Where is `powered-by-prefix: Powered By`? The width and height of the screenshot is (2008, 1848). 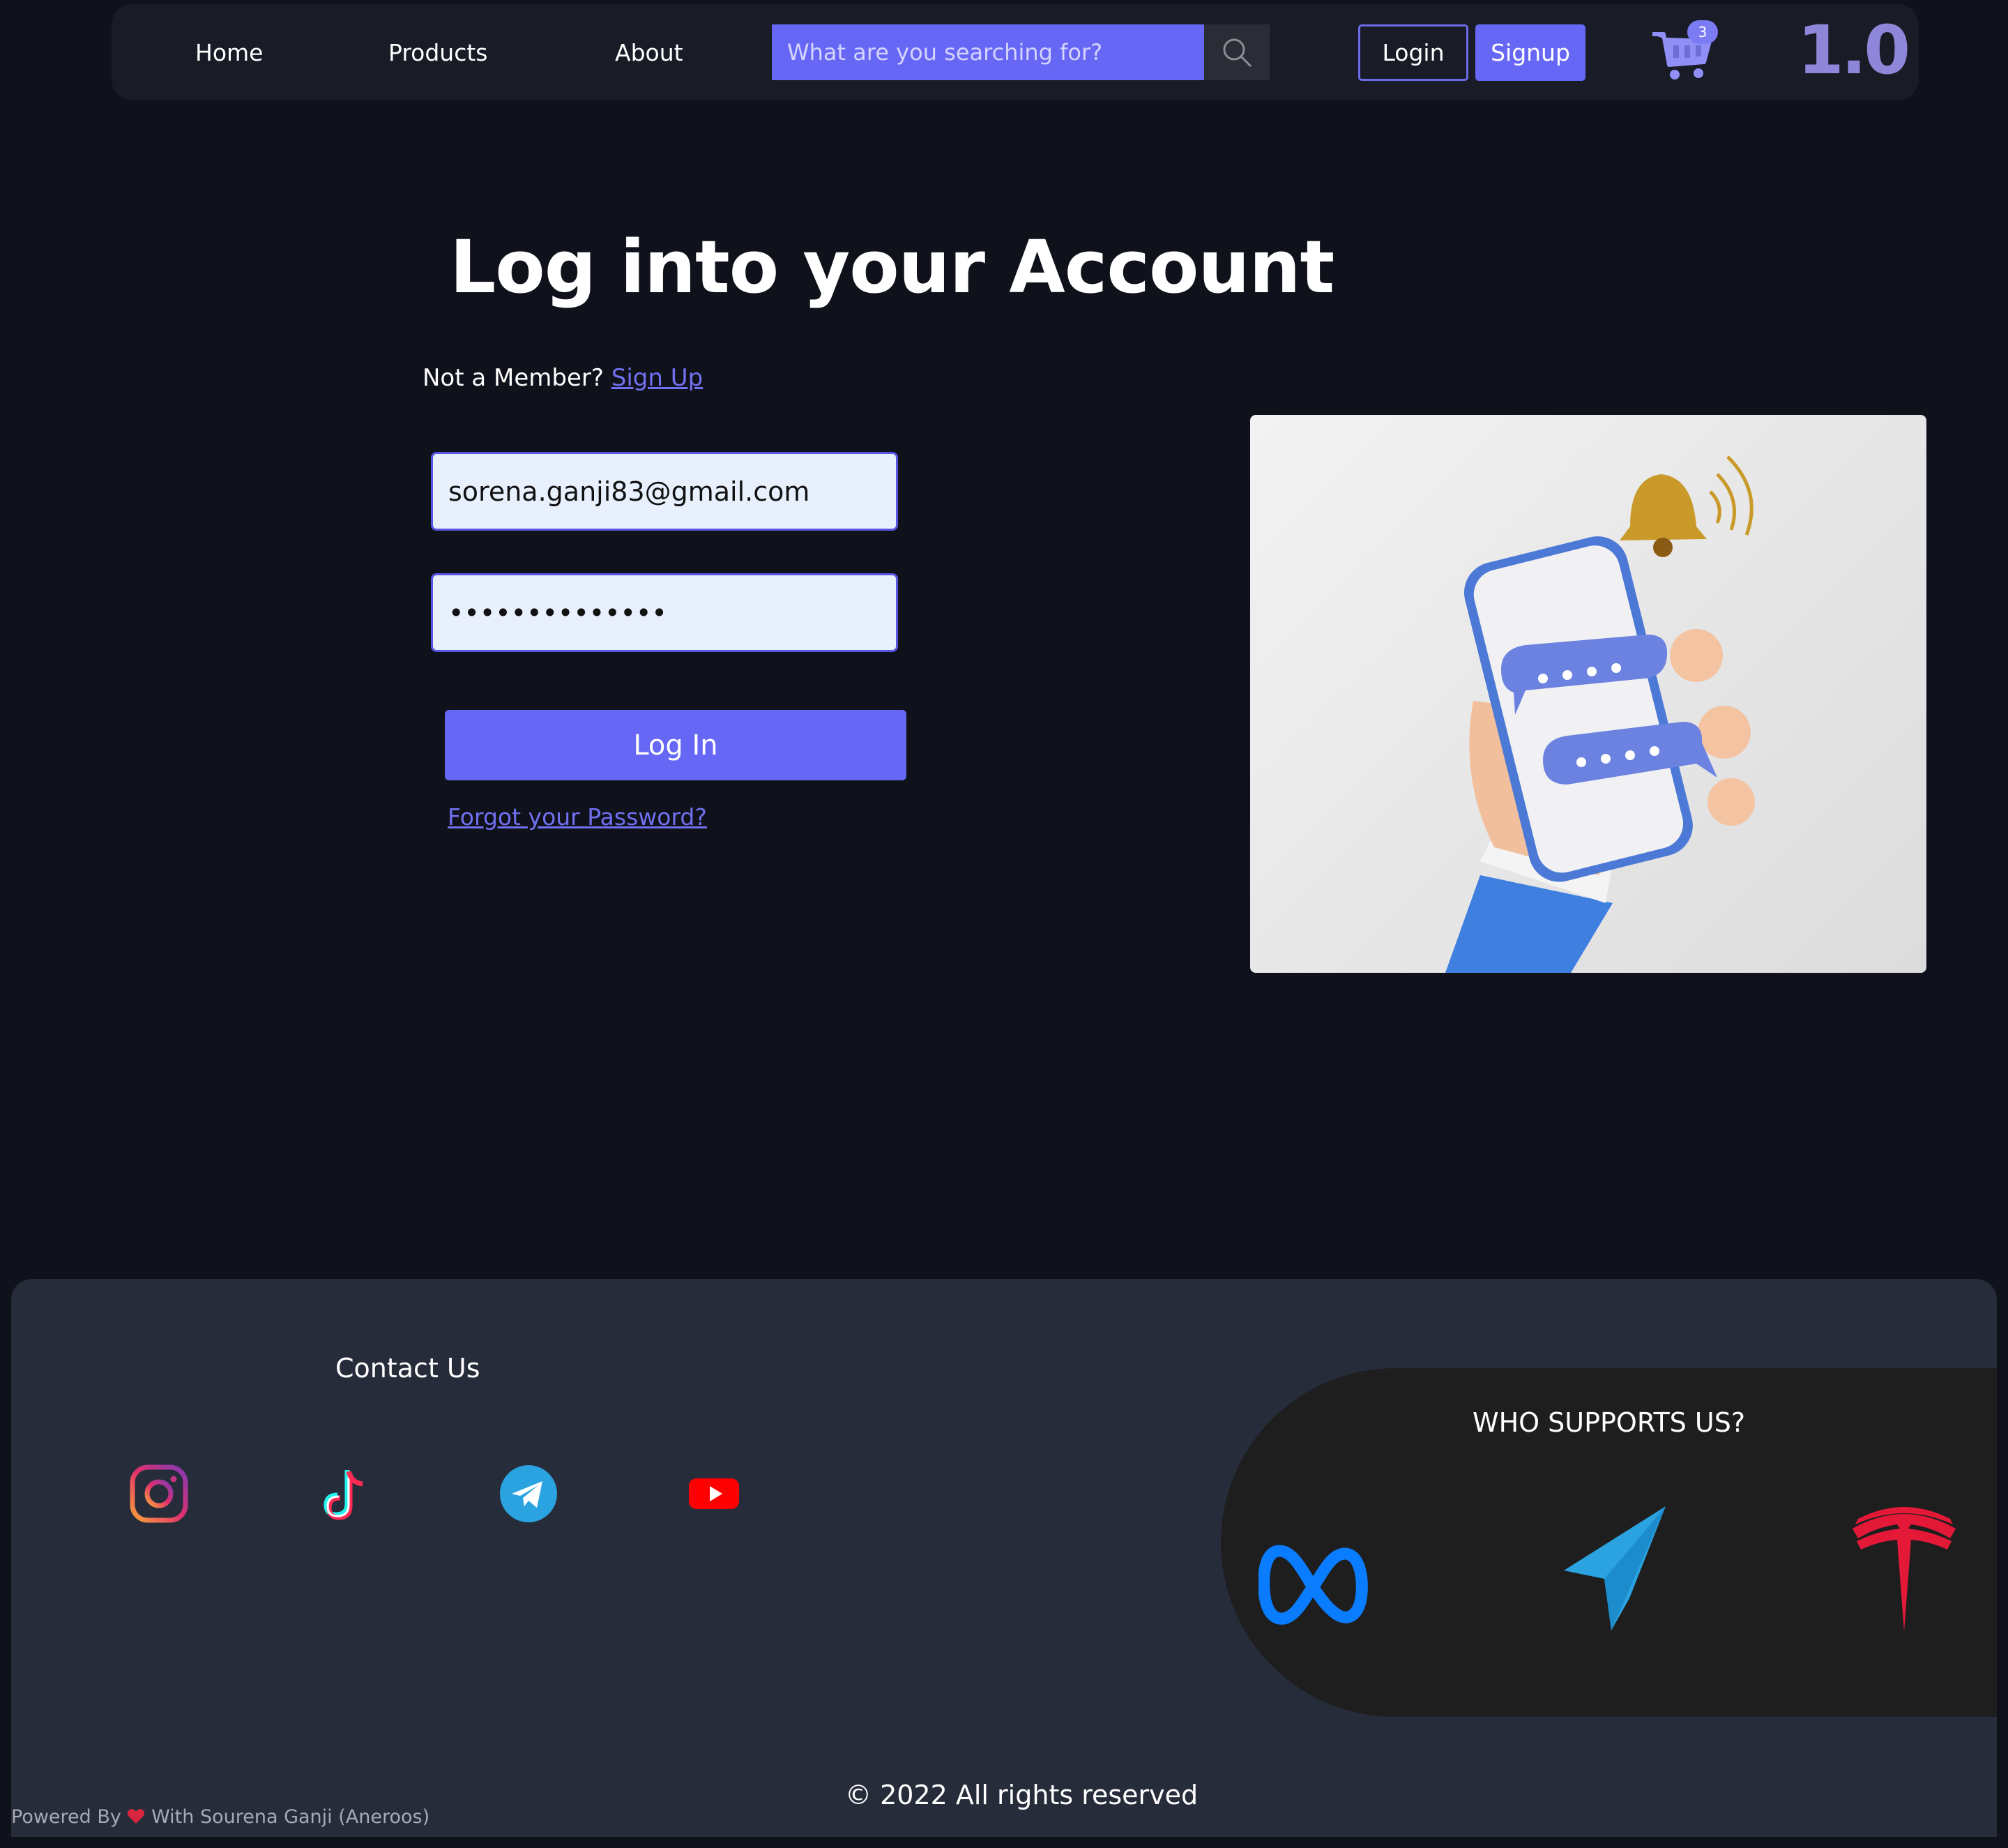 powered-by-prefix: Powered By is located at coordinates (66, 1817).